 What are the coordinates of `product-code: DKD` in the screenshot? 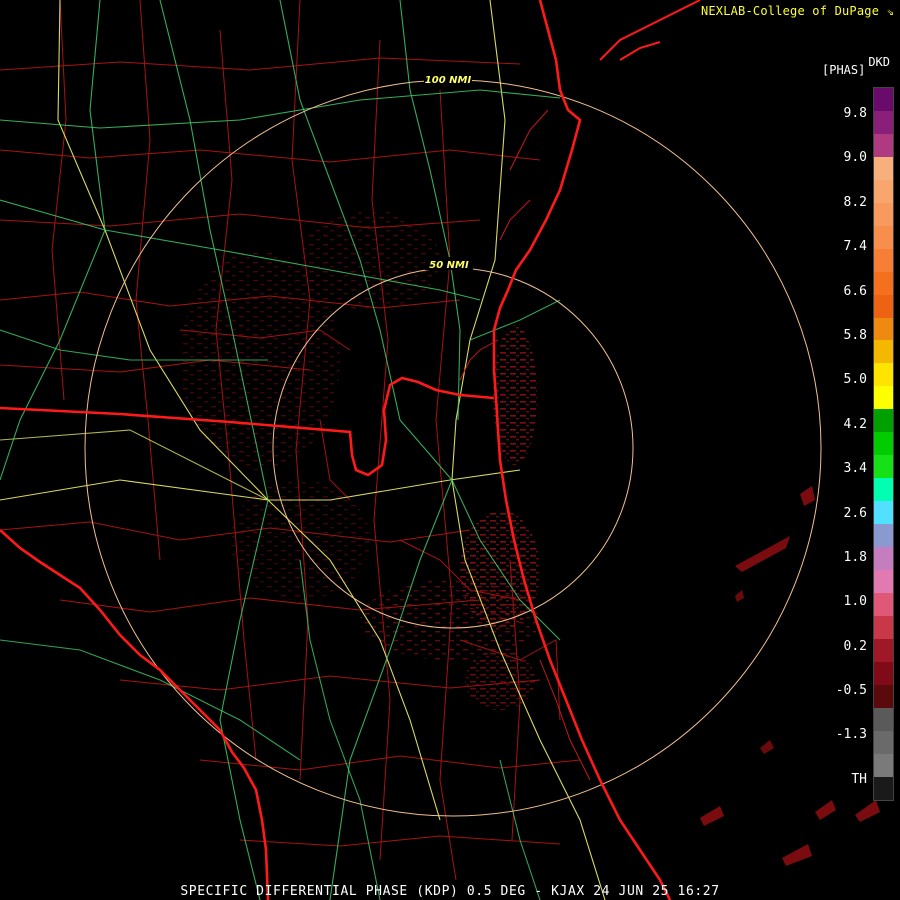 It's located at (879, 62).